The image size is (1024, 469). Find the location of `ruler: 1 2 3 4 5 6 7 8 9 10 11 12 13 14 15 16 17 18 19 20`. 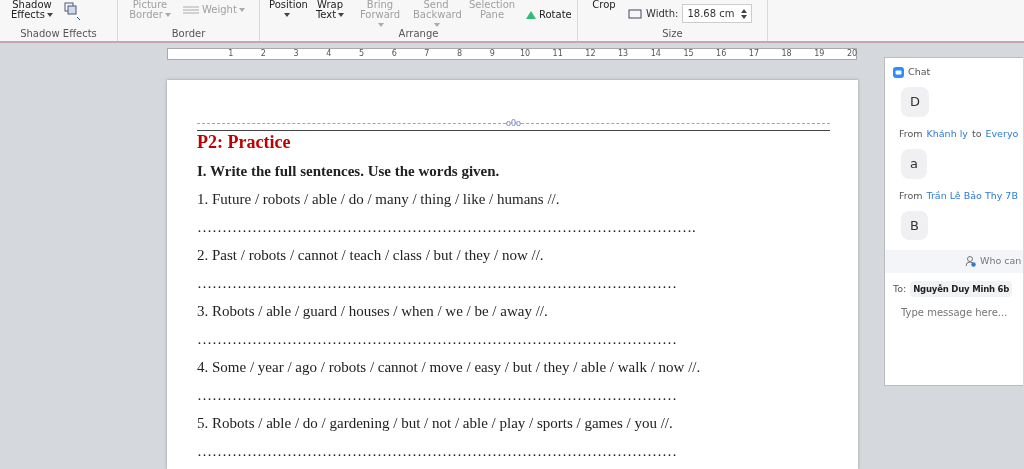

ruler: 1 2 3 4 5 6 7 8 9 10 11 12 13 14 15 16 17 18 19 20 is located at coordinates (512, 54).